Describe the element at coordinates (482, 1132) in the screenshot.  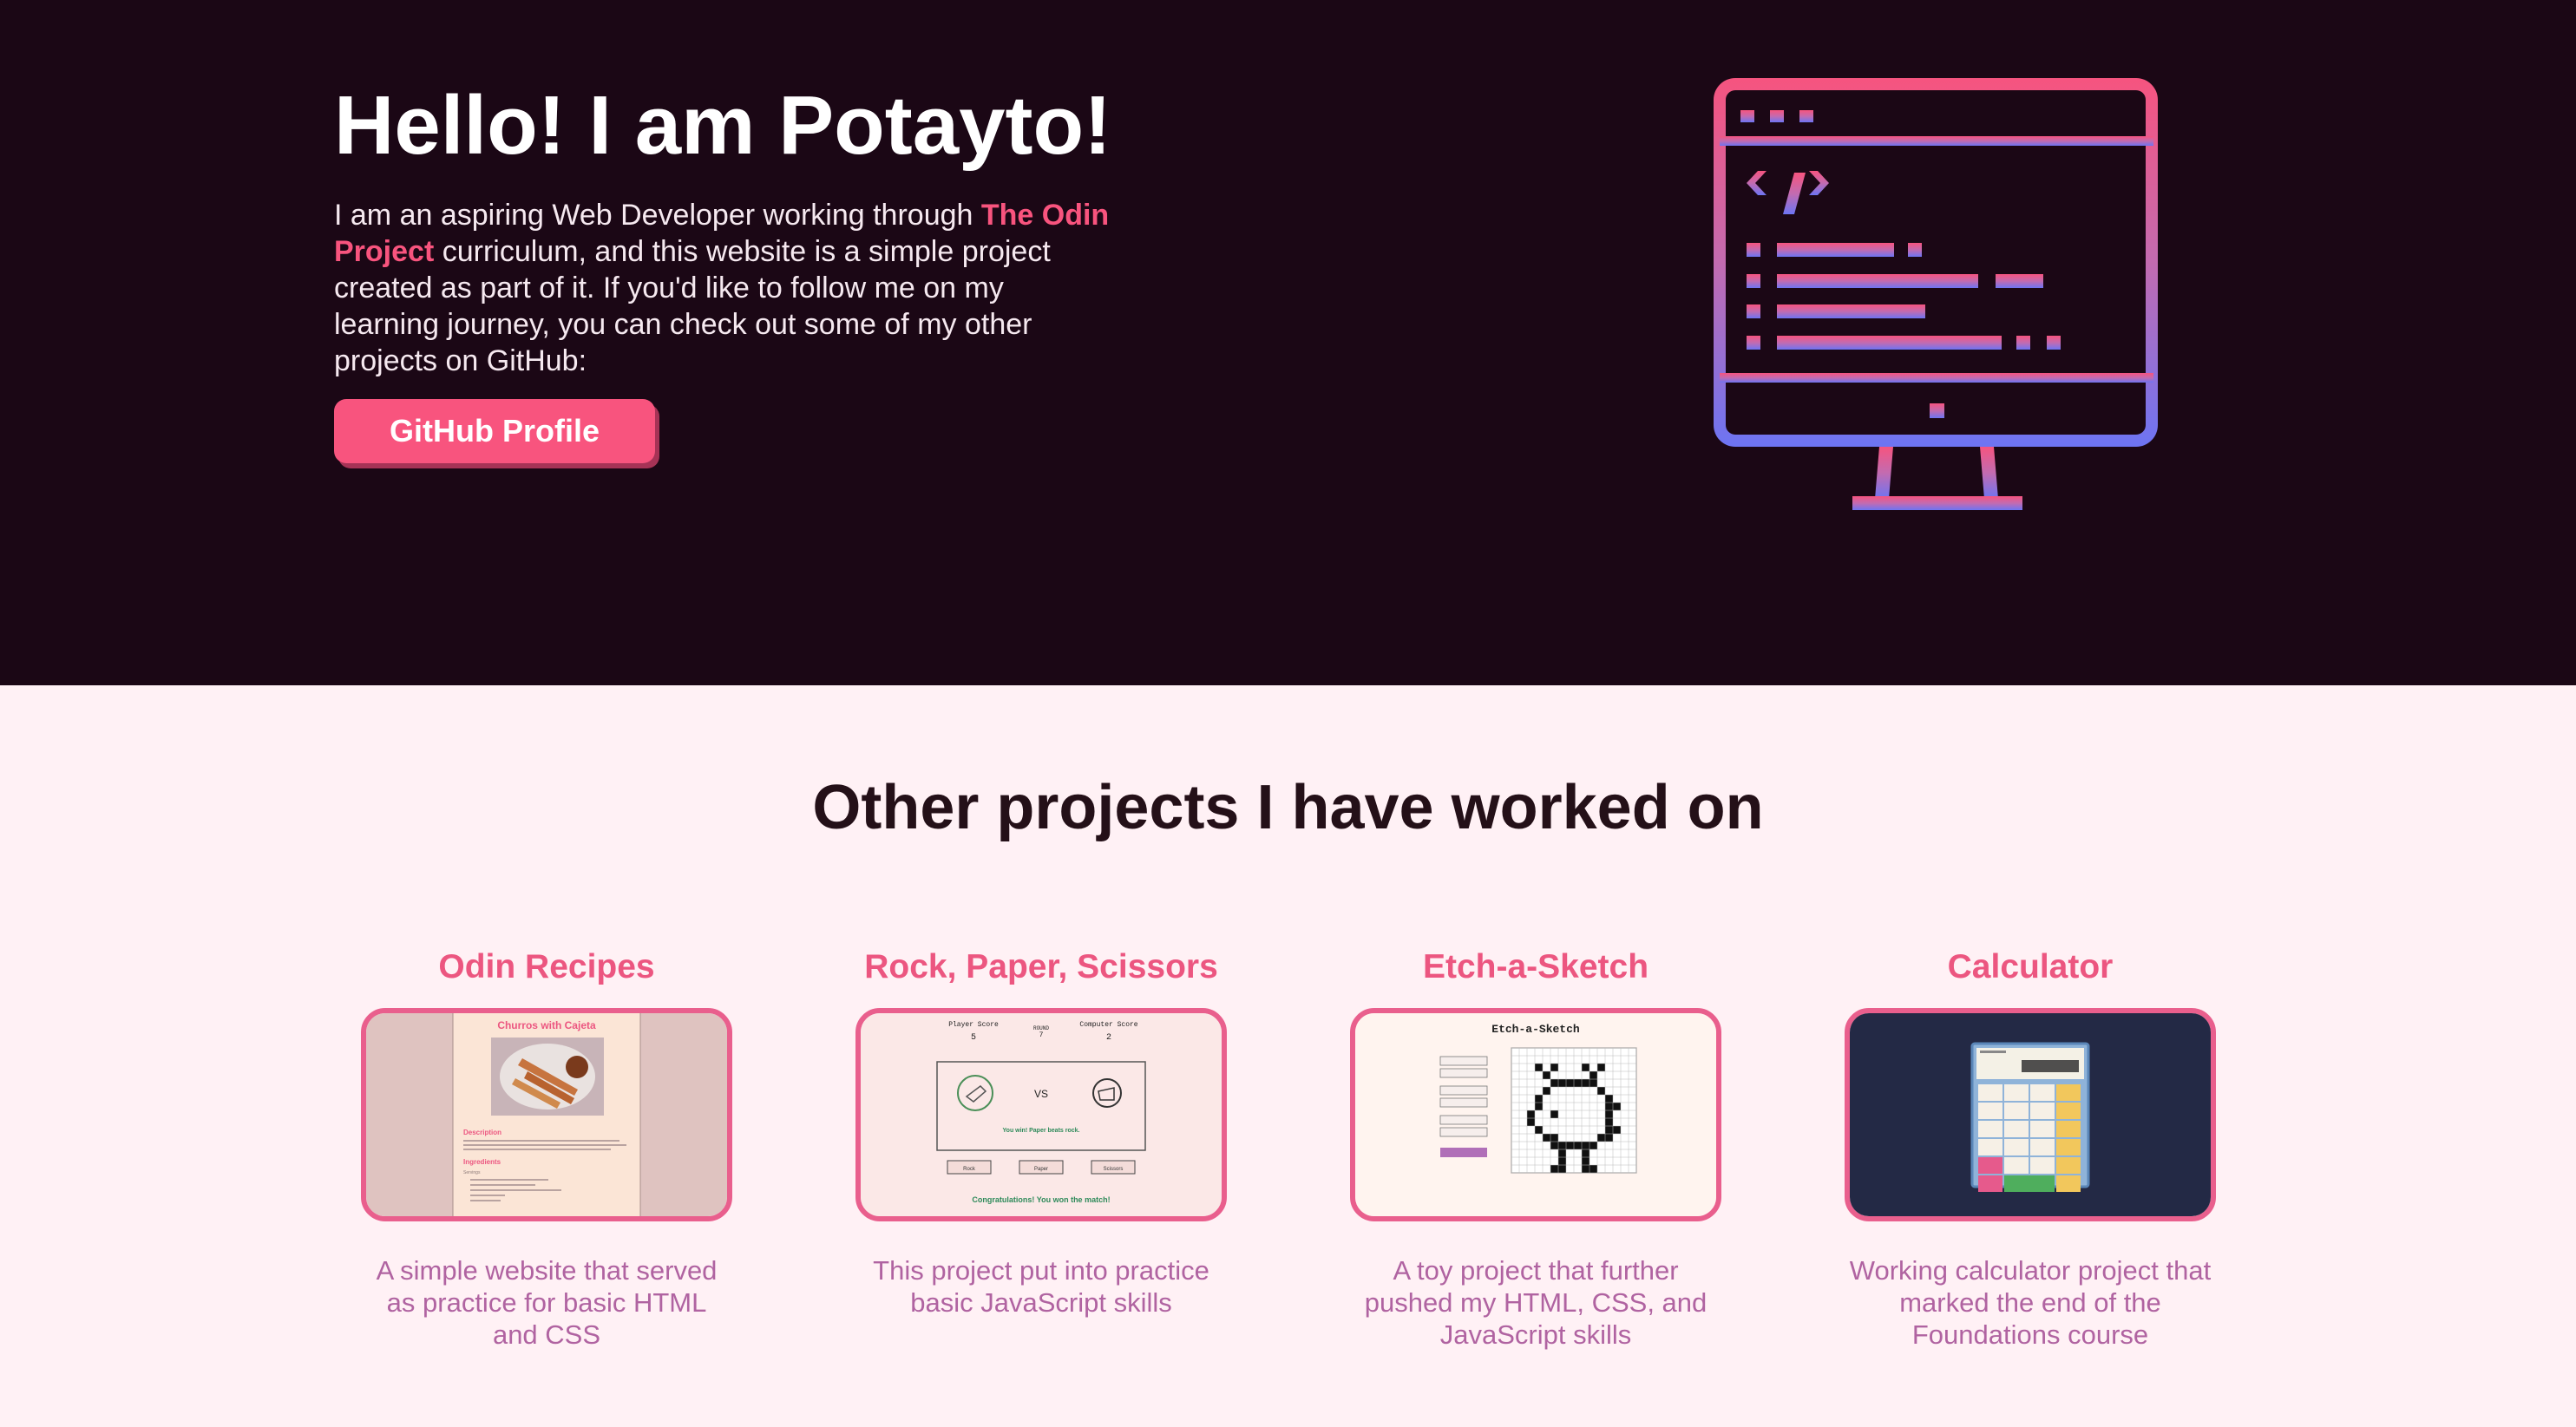
I see `preview-description-label: Description` at that location.